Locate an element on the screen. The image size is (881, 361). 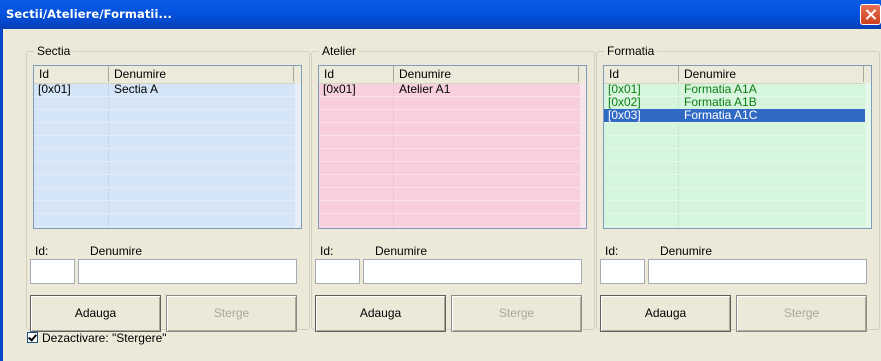
list-atelier: Id Denumire [0x01] Atelier A1 is located at coordinates (452, 147).